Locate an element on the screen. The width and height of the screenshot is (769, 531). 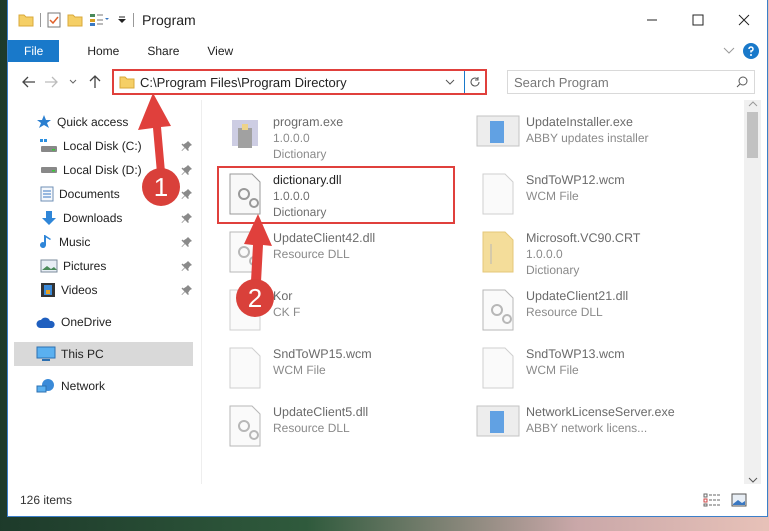
checklist-icon is located at coordinates (54, 20).